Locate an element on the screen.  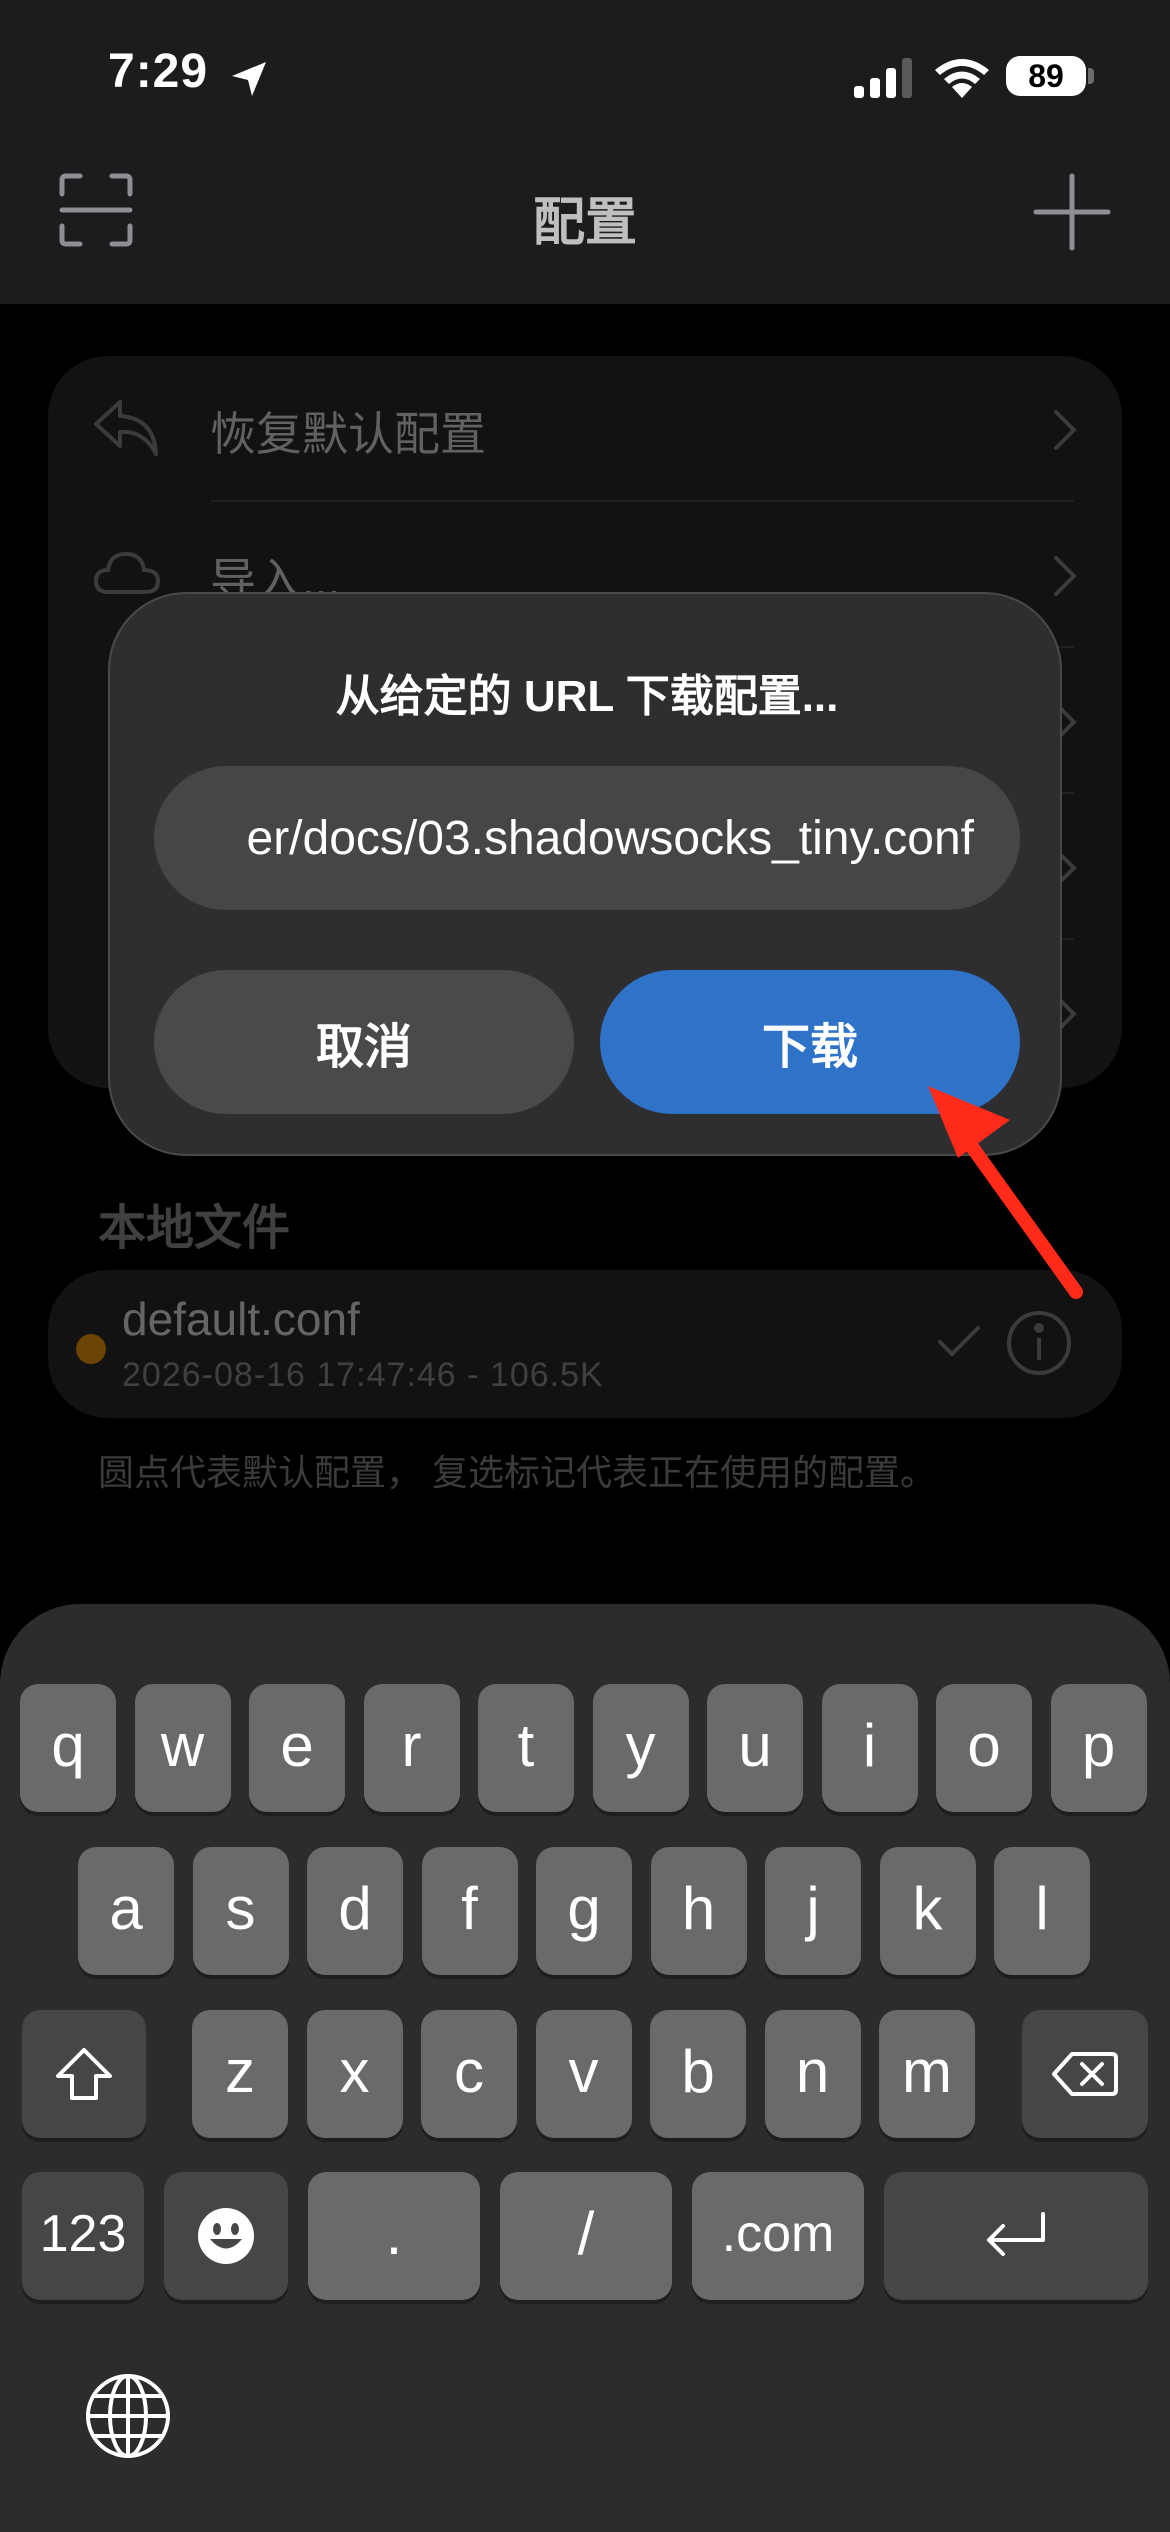
emoji-icon is located at coordinates (226, 2236).